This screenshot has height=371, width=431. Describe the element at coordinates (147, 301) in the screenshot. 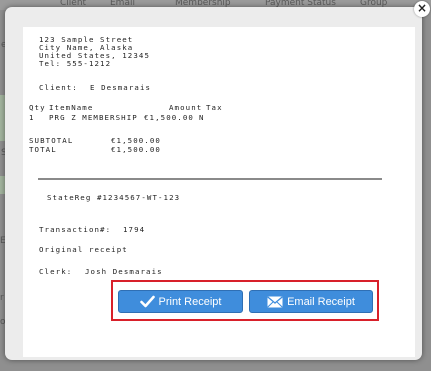

I see `checkmark-icon` at that location.